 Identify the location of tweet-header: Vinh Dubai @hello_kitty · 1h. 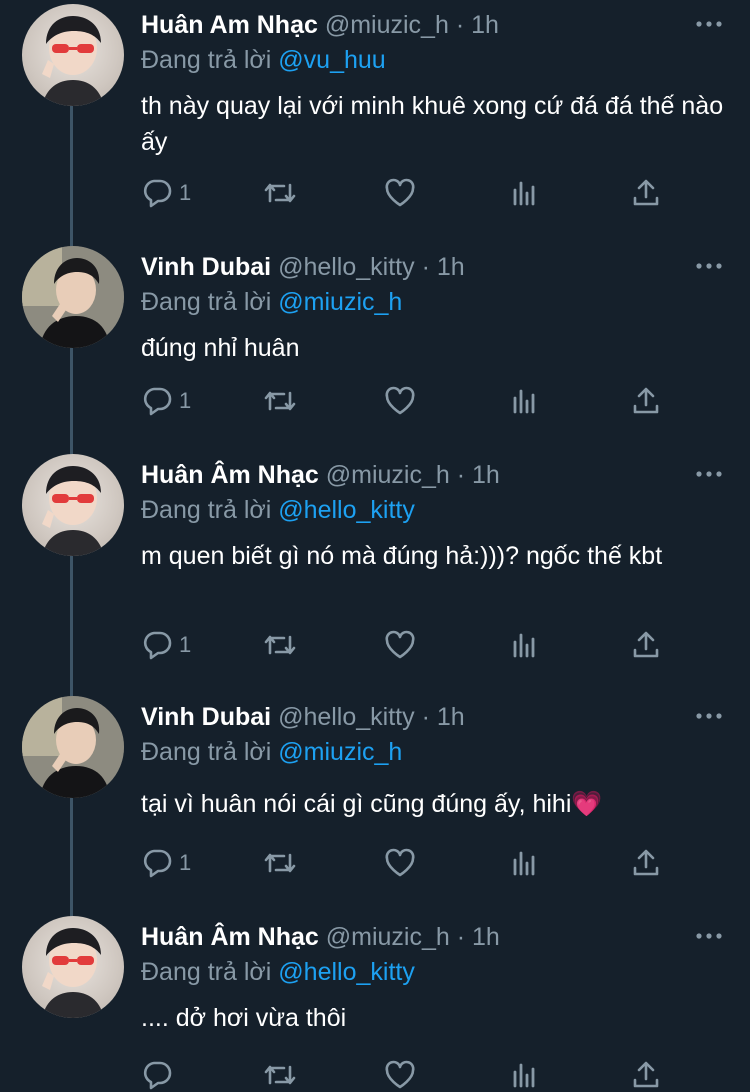
(303, 717).